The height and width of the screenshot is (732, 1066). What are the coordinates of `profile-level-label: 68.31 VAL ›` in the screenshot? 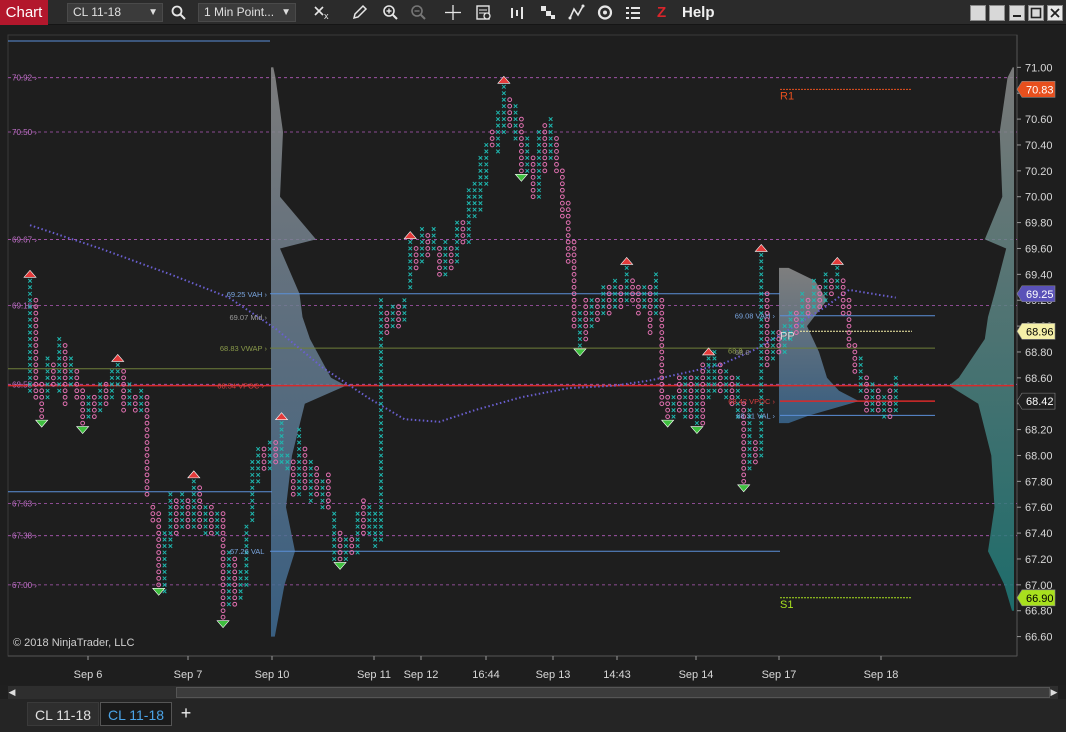 It's located at (755, 415).